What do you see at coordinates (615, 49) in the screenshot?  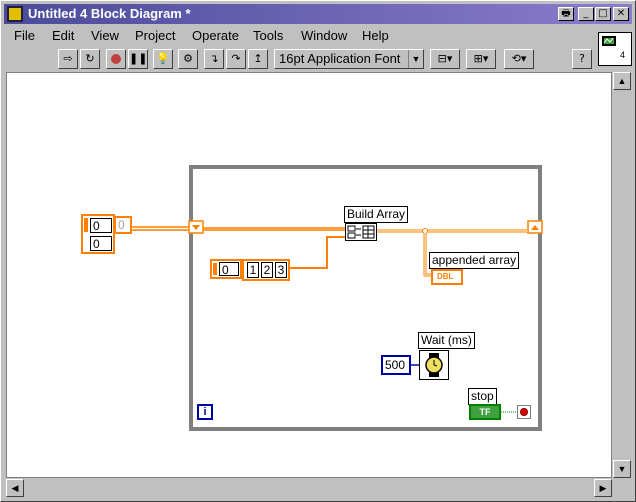 I see `vi-icon: 4` at bounding box center [615, 49].